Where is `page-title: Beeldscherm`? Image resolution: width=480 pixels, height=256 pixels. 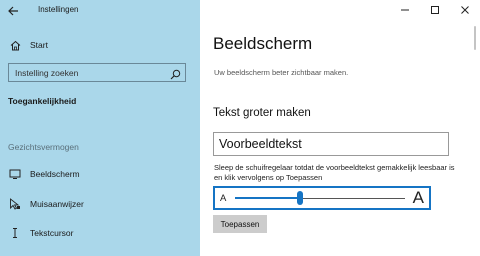
page-title: Beeldscherm is located at coordinates (263, 43).